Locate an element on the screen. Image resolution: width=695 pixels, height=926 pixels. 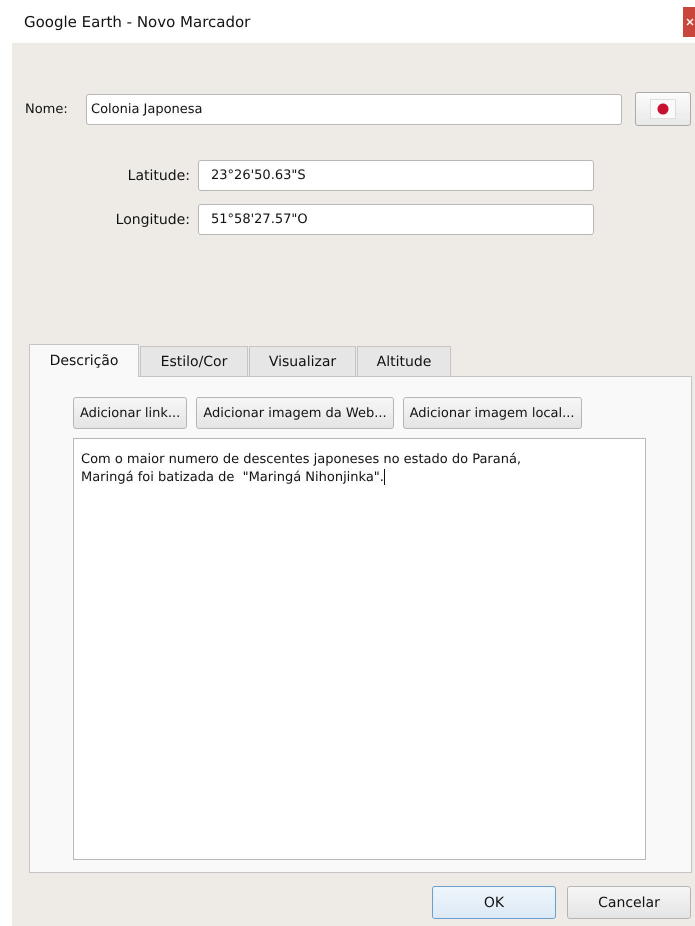
field-label: Nome: is located at coordinates (47, 109).